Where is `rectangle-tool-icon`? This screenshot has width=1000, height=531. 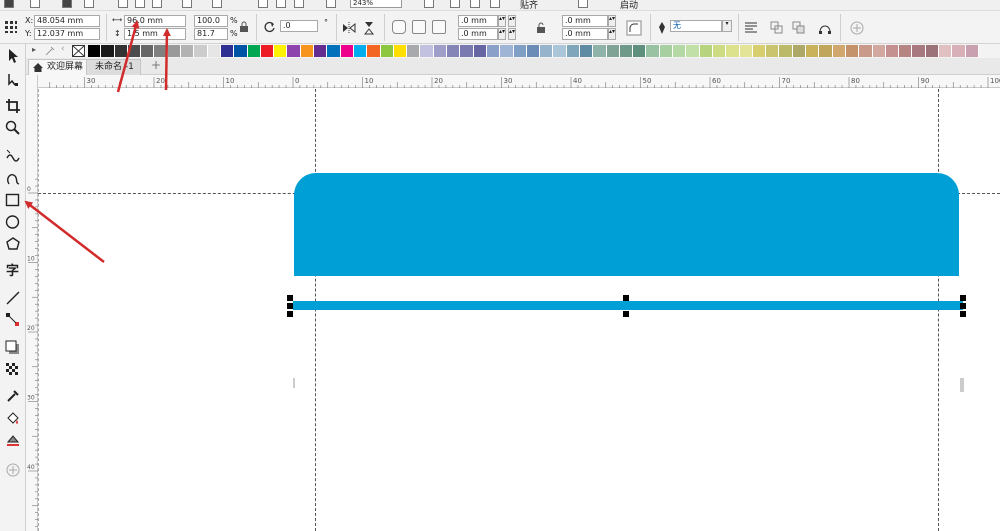
rectangle-tool-icon is located at coordinates (13, 200).